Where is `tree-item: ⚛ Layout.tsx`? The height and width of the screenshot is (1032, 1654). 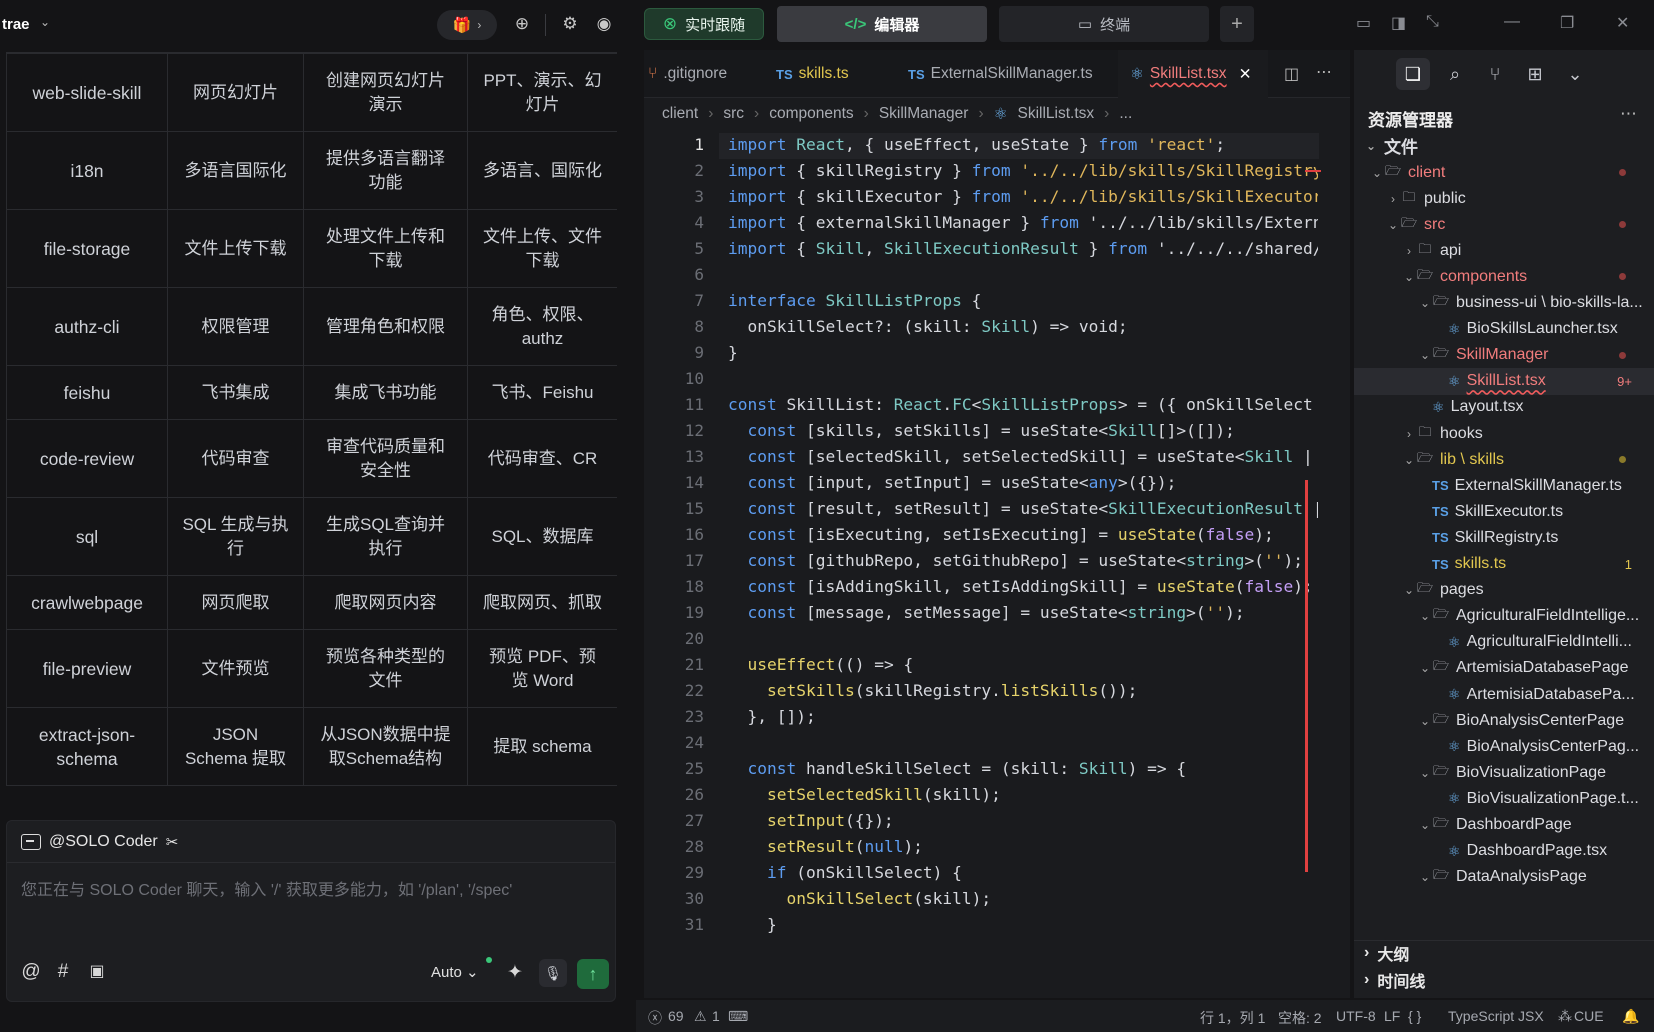 tree-item: ⚛ Layout.tsx is located at coordinates (1504, 407).